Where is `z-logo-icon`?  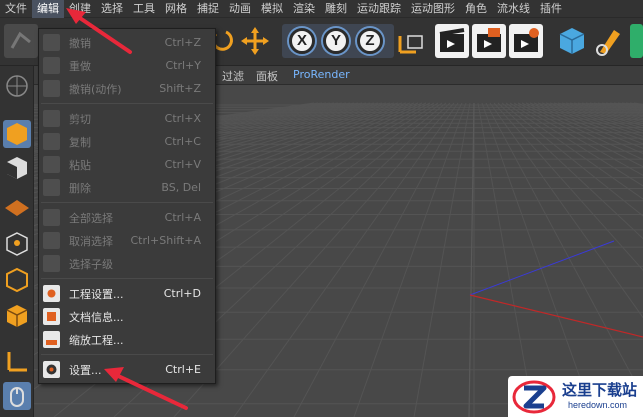
z-logo-icon is located at coordinates (534, 397).